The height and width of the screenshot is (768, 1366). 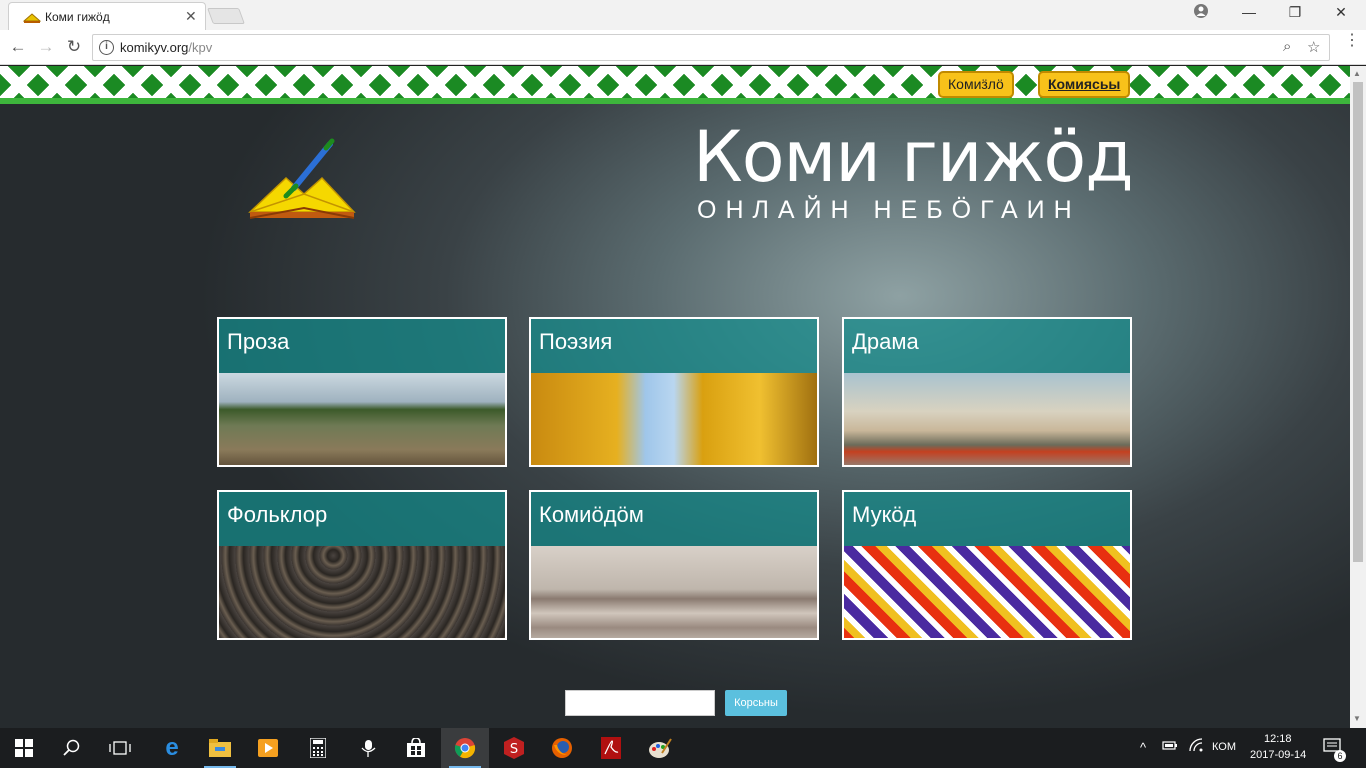 I want to click on tab-title: Коми гижӧд, so click(x=77, y=17).